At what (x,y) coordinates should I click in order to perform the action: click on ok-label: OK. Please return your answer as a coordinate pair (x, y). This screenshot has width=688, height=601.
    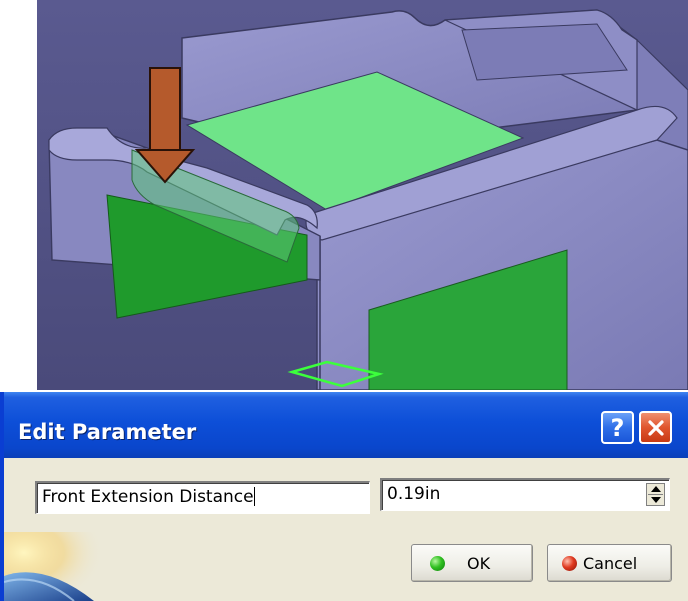
    Looking at the image, I should click on (479, 563).